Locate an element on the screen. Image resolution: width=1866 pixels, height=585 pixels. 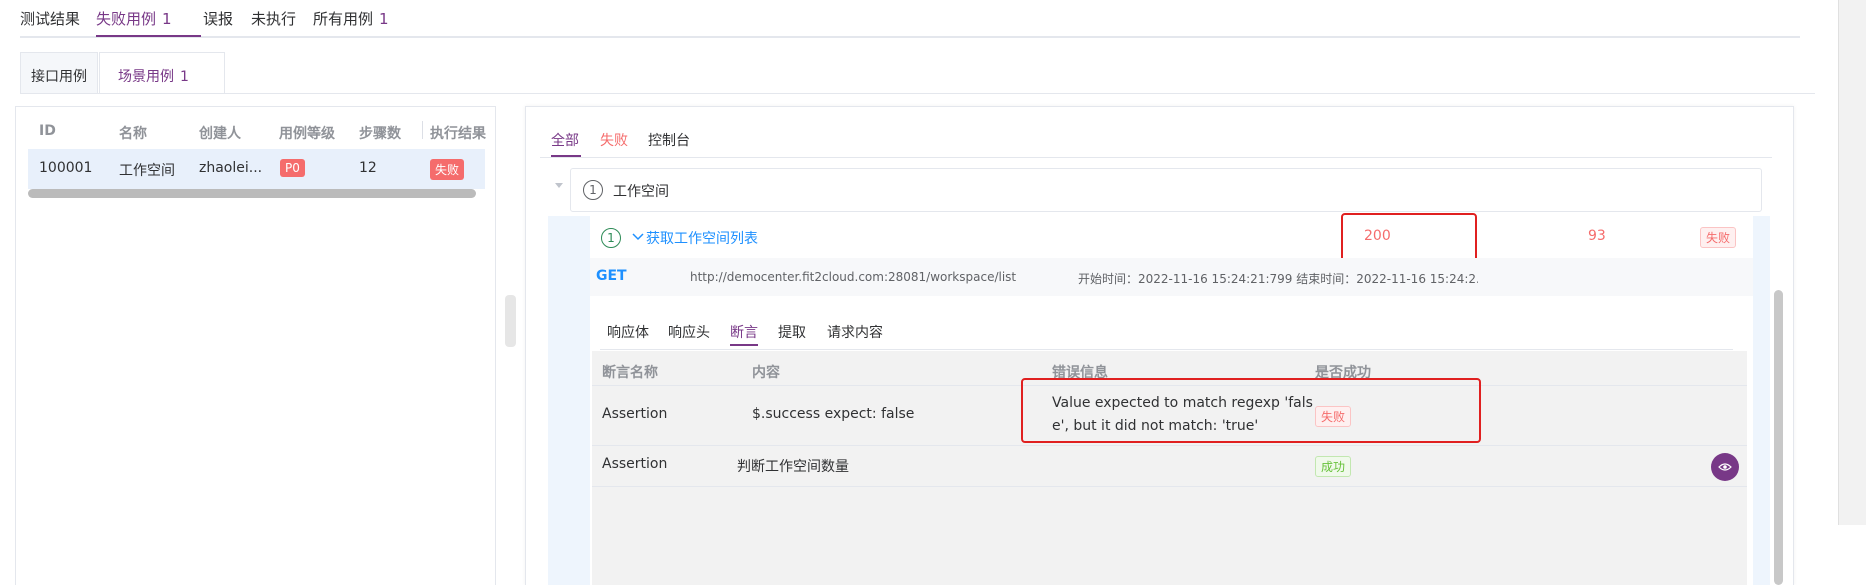
cell-steps: 12 is located at coordinates (368, 168).